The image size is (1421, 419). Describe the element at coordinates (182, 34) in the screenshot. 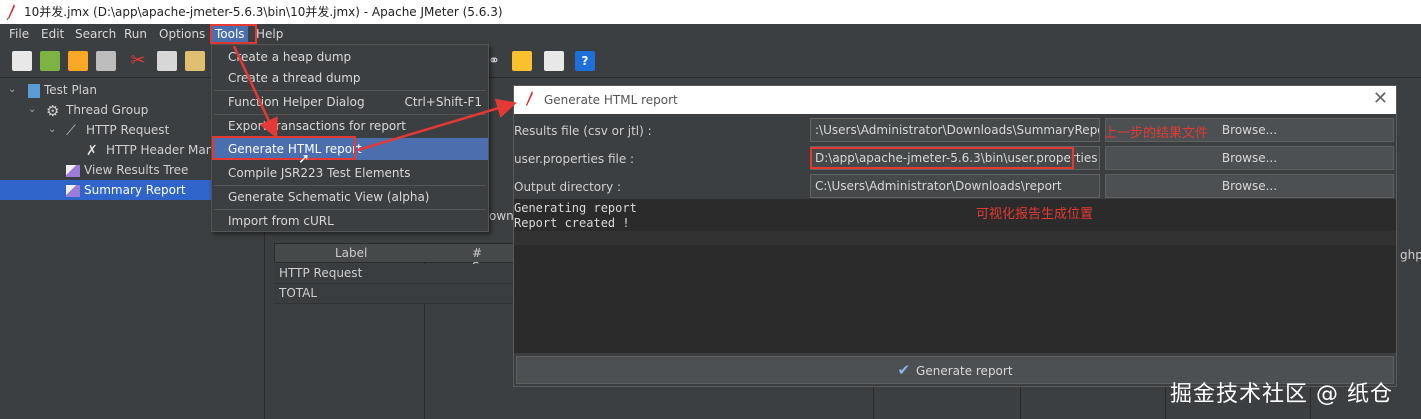

I see `menu-options: Options` at that location.